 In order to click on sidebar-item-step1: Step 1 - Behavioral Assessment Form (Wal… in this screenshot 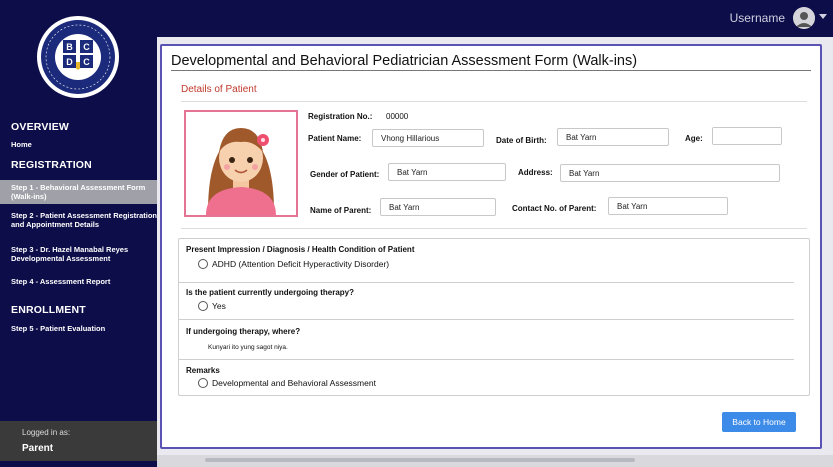, I will do `click(78, 192)`.